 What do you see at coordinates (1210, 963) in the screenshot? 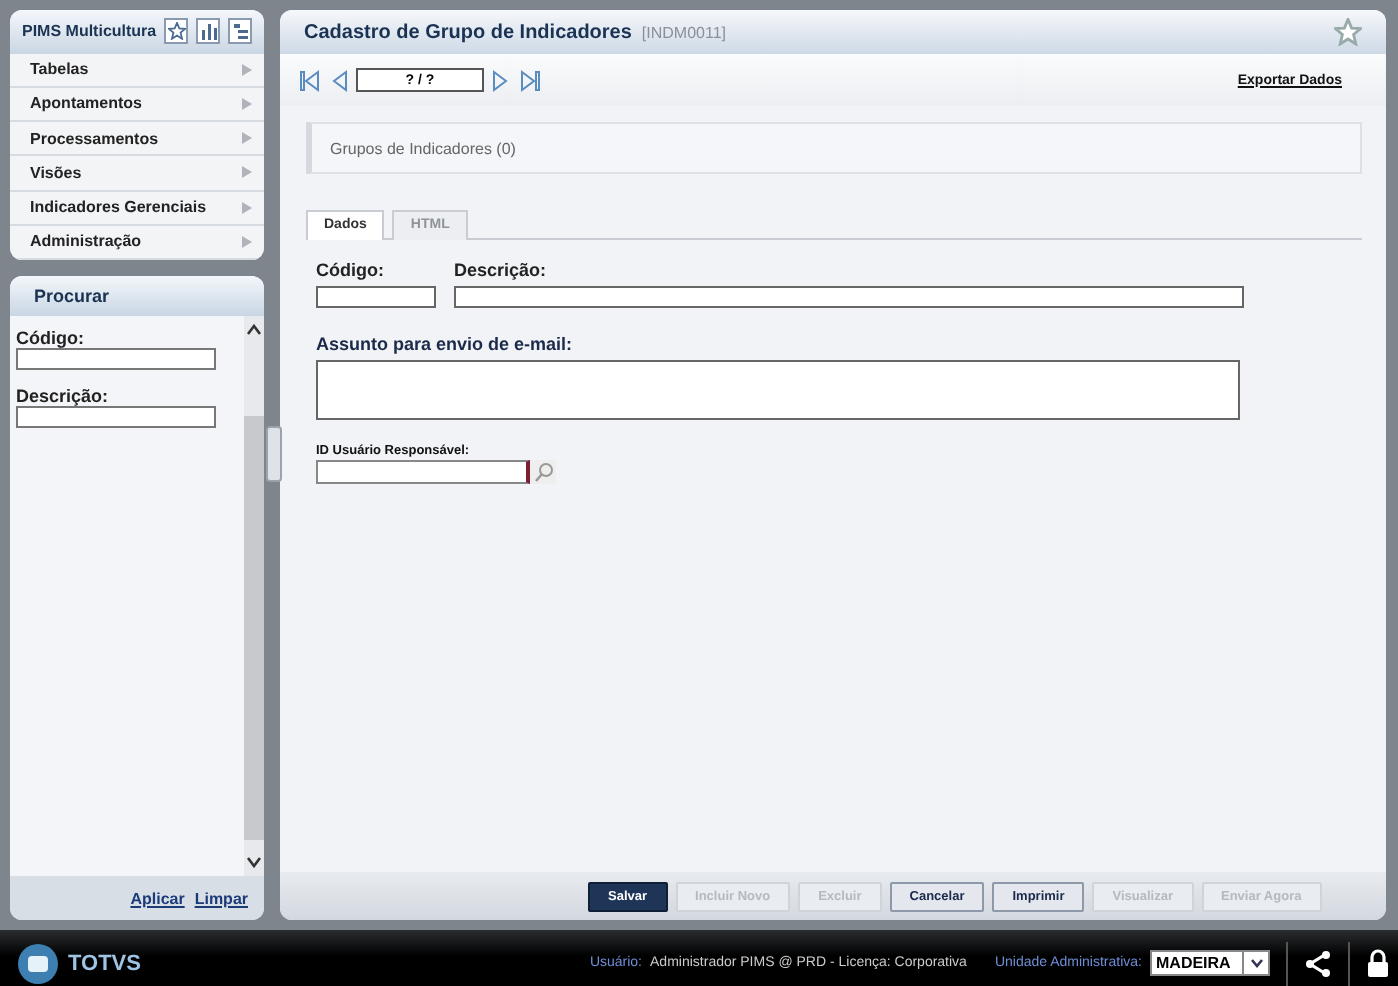
I see `unit-dropdown: MADEIRA` at bounding box center [1210, 963].